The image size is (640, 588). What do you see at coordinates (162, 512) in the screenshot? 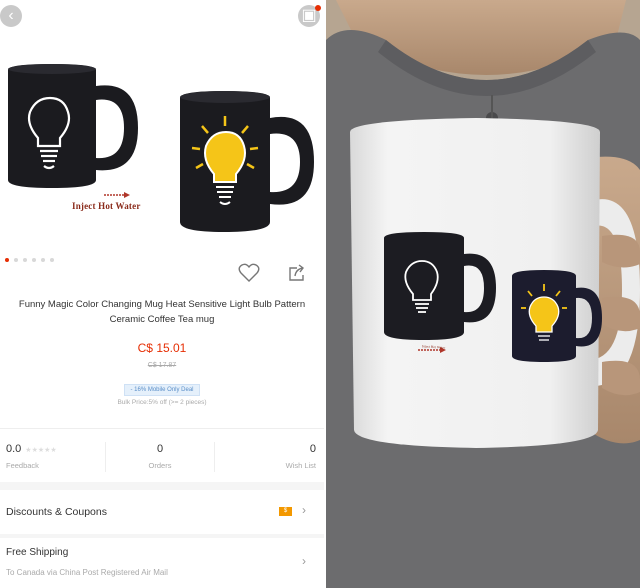
I see `discounts-coupons-row: Discounts & Coupons $ ›` at bounding box center [162, 512].